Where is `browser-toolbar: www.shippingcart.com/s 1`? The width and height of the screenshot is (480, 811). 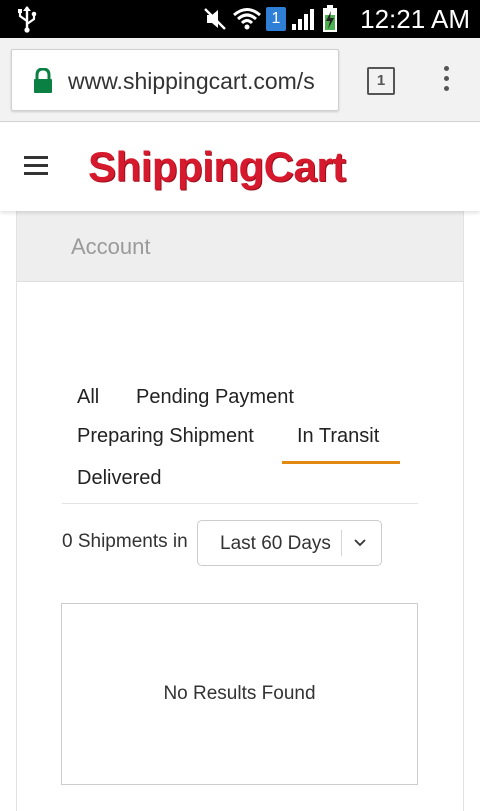 browser-toolbar: www.shippingcart.com/s 1 is located at coordinates (240, 80).